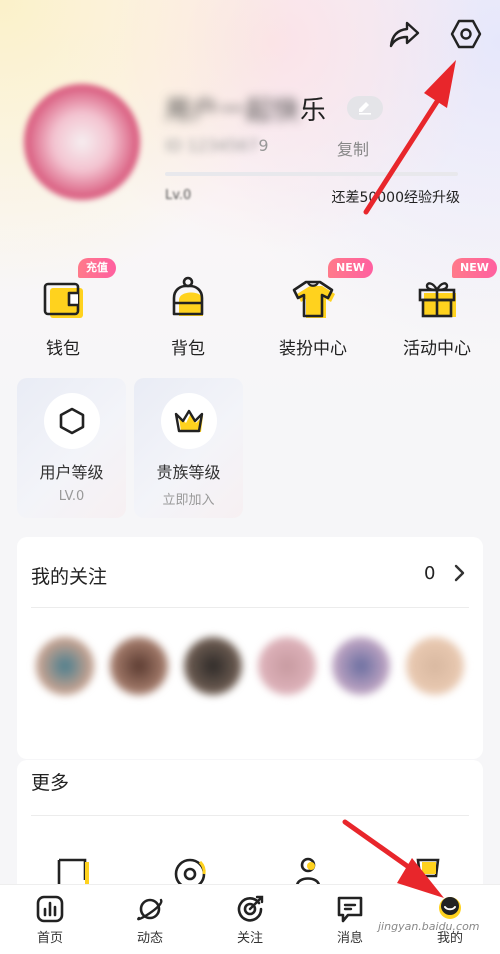 The image size is (500, 954). I want to click on chart-icon, so click(50, 909).